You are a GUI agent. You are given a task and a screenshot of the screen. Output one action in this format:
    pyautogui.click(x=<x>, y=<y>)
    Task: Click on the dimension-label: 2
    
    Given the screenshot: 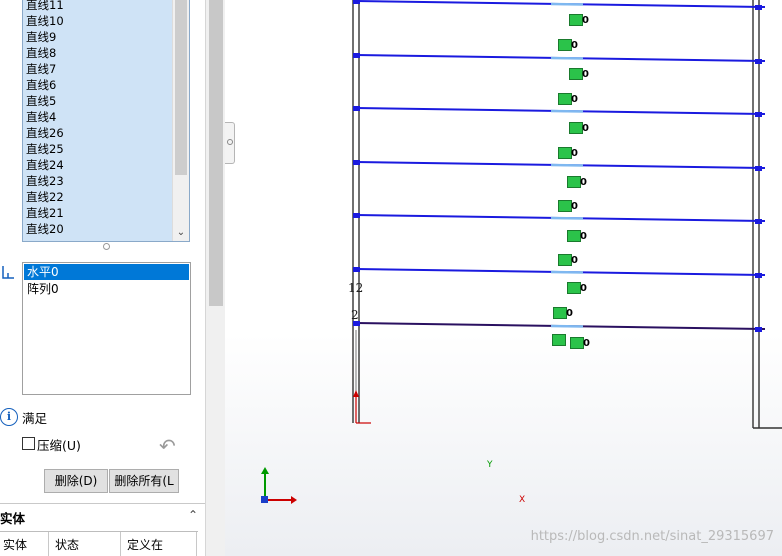 What is the action you would take?
    pyautogui.click(x=355, y=315)
    